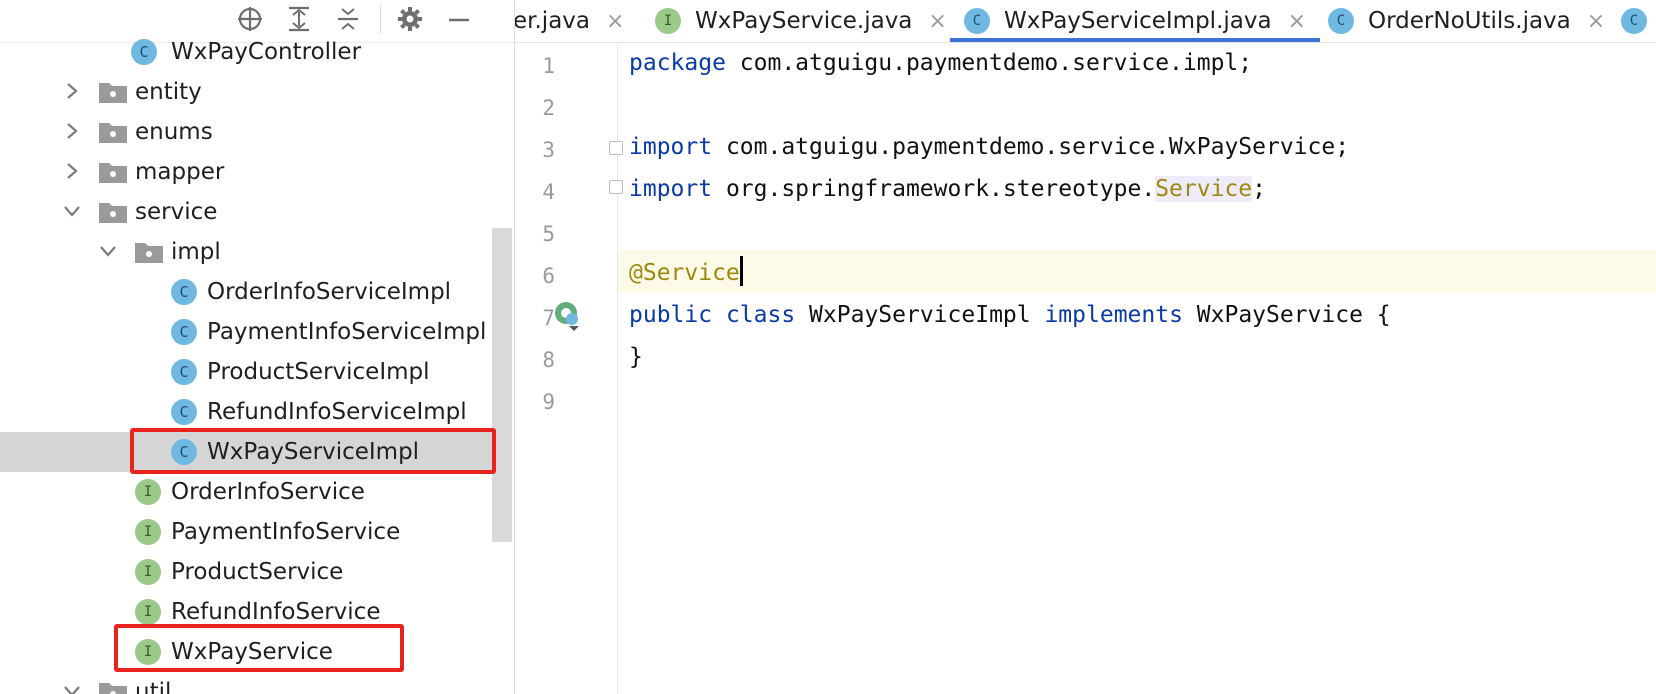 Image resolution: width=1656 pixels, height=694 pixels. What do you see at coordinates (548, 360) in the screenshot?
I see `line-number: 8` at bounding box center [548, 360].